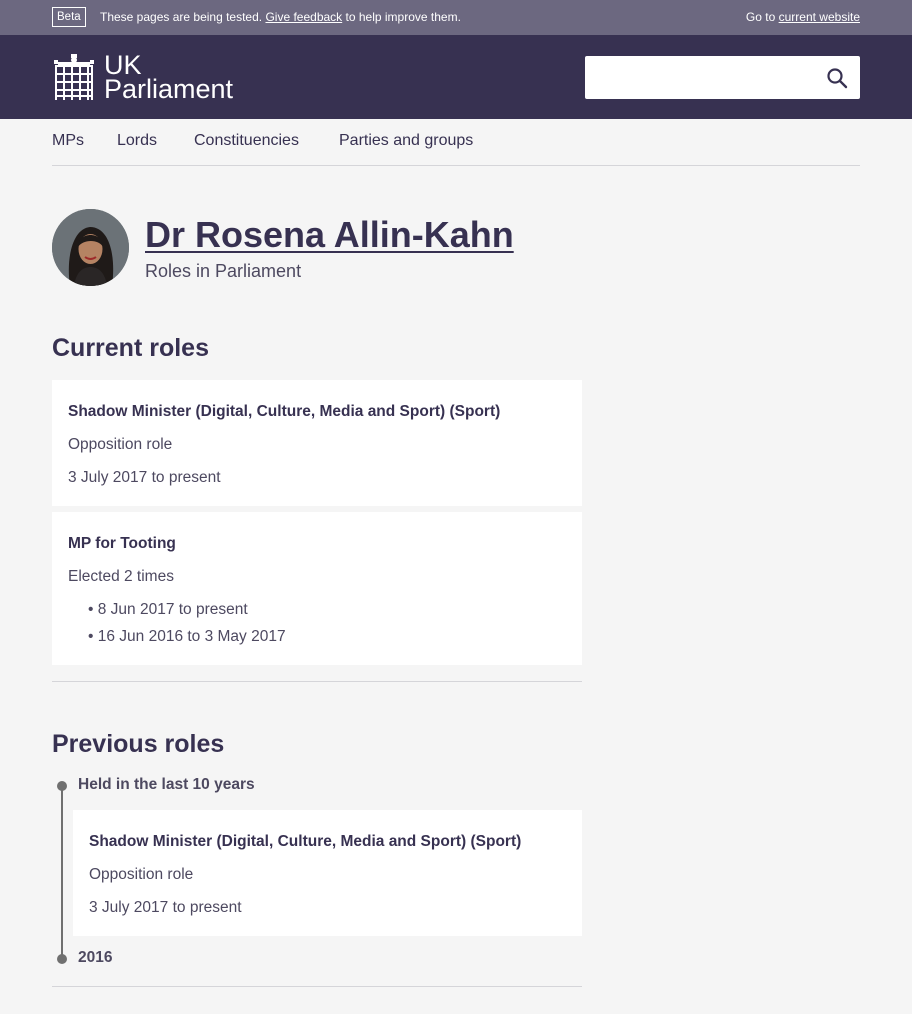  What do you see at coordinates (168, 609) in the screenshot?
I see `term-item: • 8 Jun 2017 to present` at bounding box center [168, 609].